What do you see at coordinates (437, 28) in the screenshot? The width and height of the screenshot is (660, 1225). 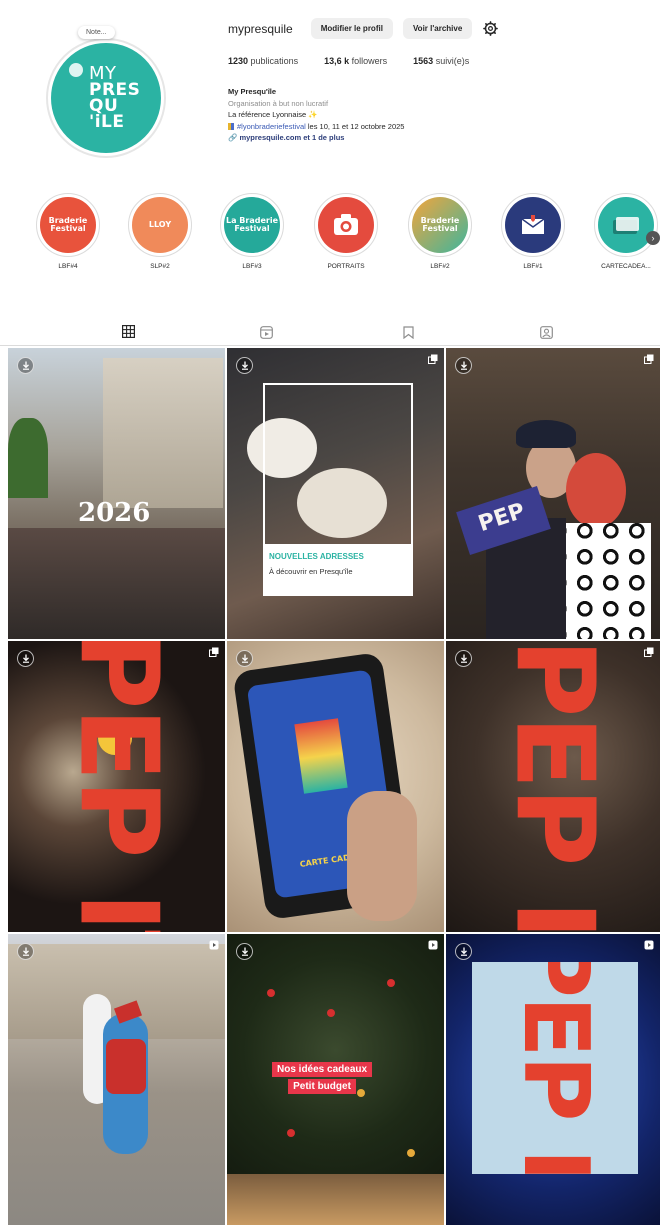 I see `view-archive-button: Voir l'archive` at bounding box center [437, 28].